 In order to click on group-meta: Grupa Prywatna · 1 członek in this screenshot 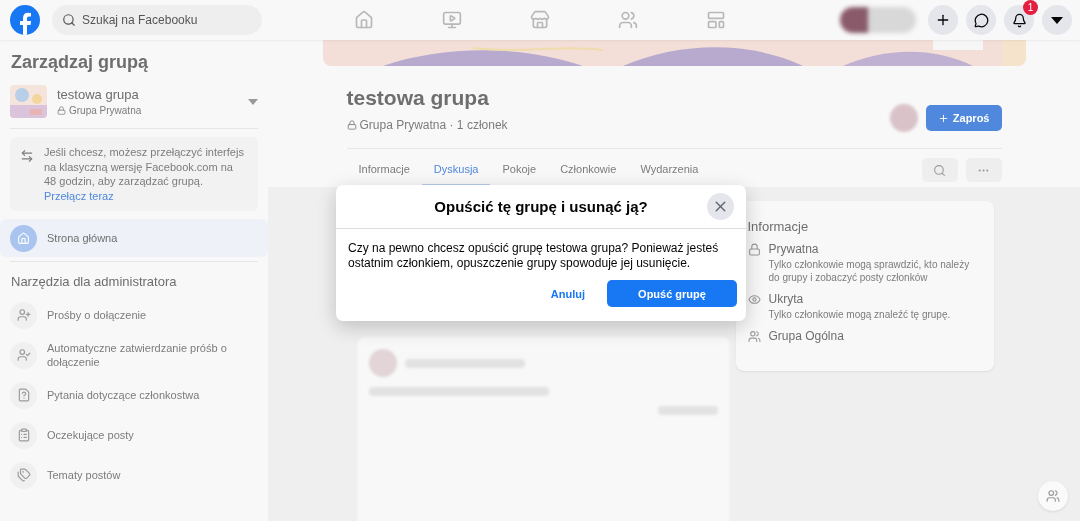, I will do `click(433, 125)`.